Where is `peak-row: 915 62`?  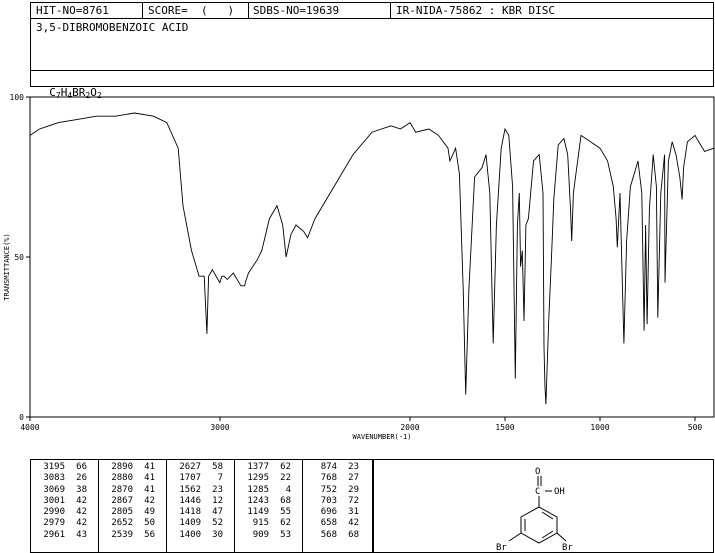 peak-row: 915 62 is located at coordinates (266, 523).